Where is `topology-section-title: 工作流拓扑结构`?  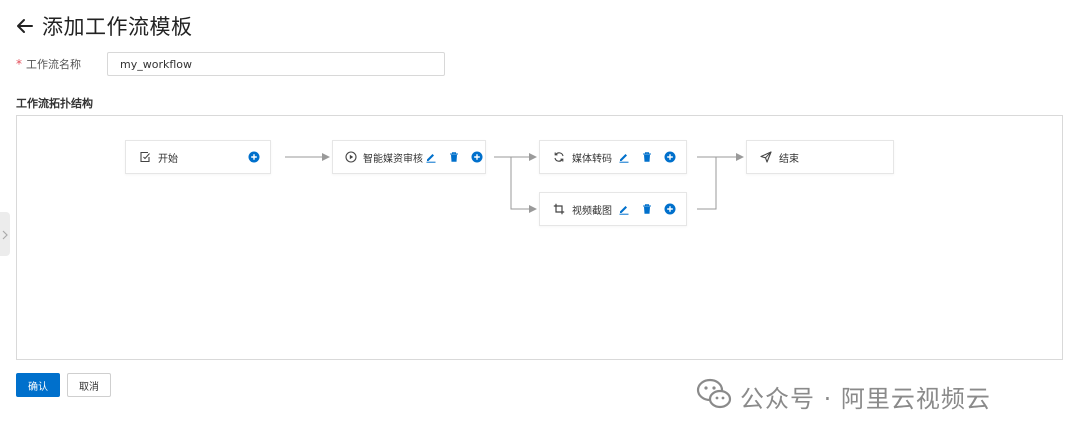 topology-section-title: 工作流拓扑结构 is located at coordinates (54, 103).